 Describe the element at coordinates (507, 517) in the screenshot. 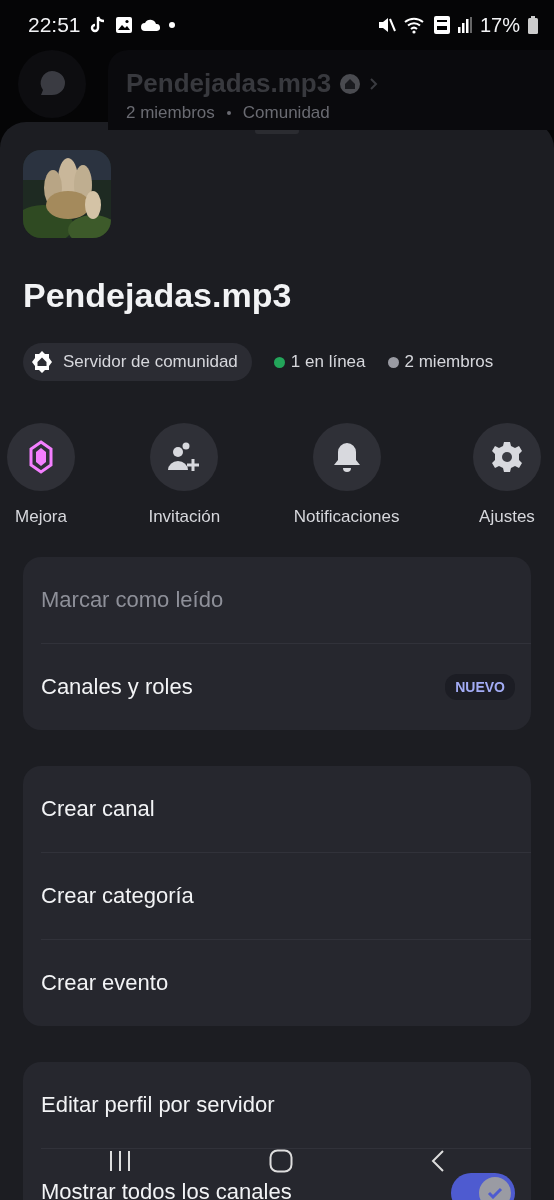

I see `action-label: Ajustes` at that location.